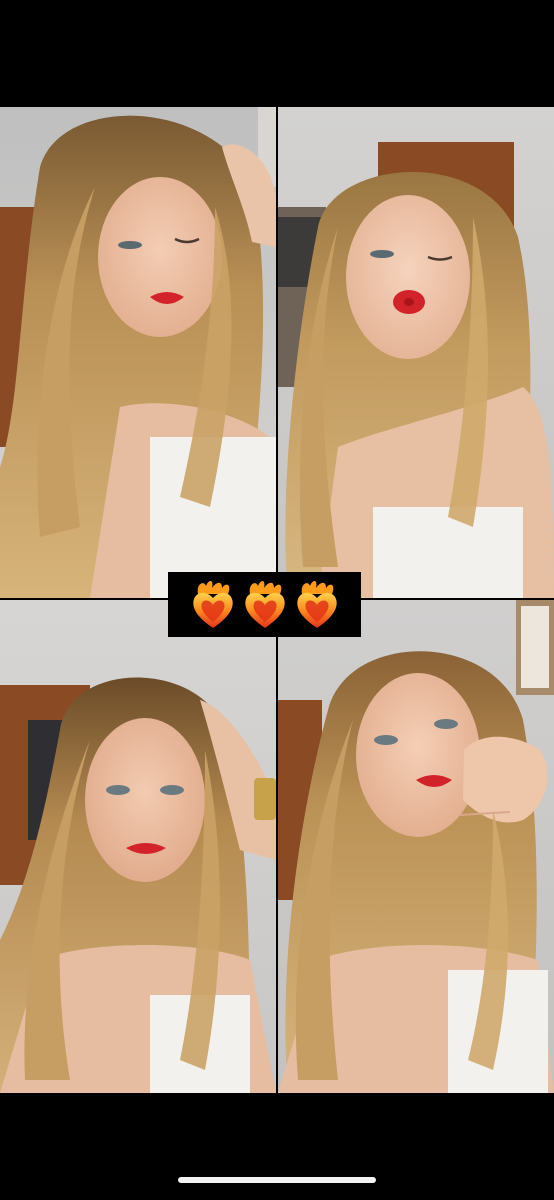  Describe the element at coordinates (277, 1146) in the screenshot. I see `bottom-black-bar` at that location.